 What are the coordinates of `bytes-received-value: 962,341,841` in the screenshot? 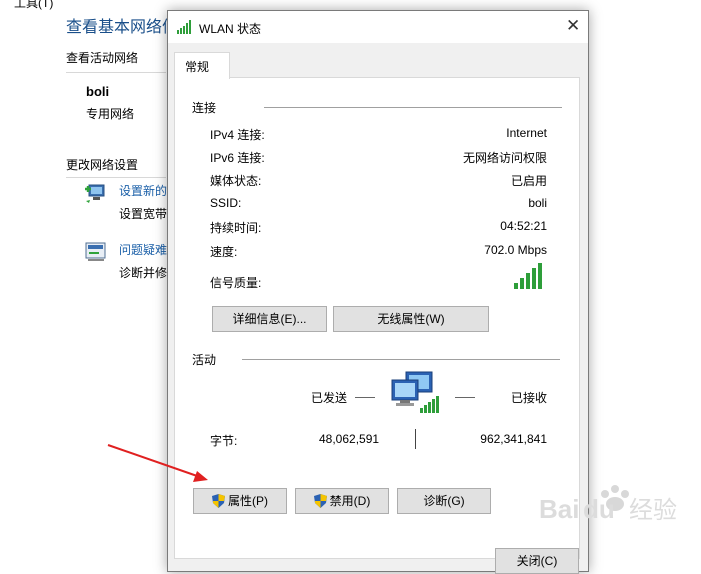 It's located at (513, 439).